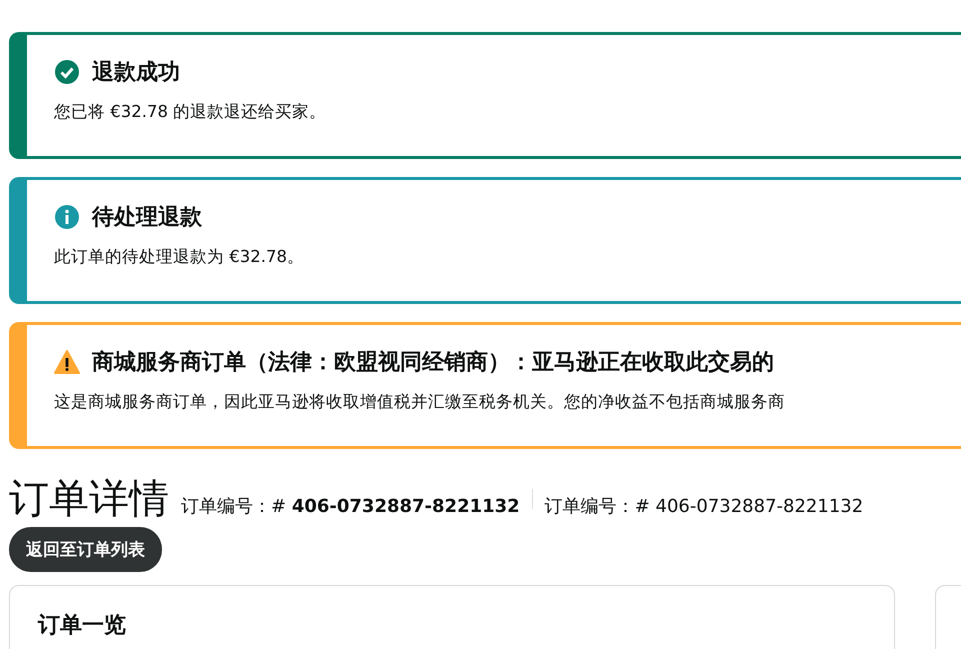 The image size is (961, 649). I want to click on alert-title: 退款成功, so click(136, 73).